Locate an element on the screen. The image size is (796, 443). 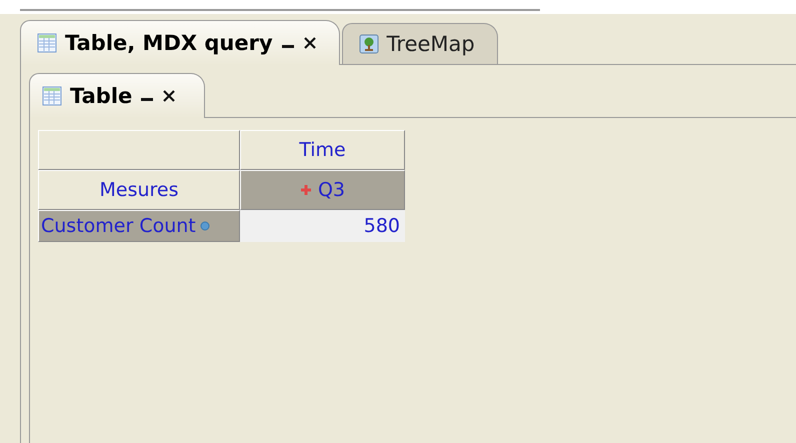
member-label: Q3 is located at coordinates (332, 190).